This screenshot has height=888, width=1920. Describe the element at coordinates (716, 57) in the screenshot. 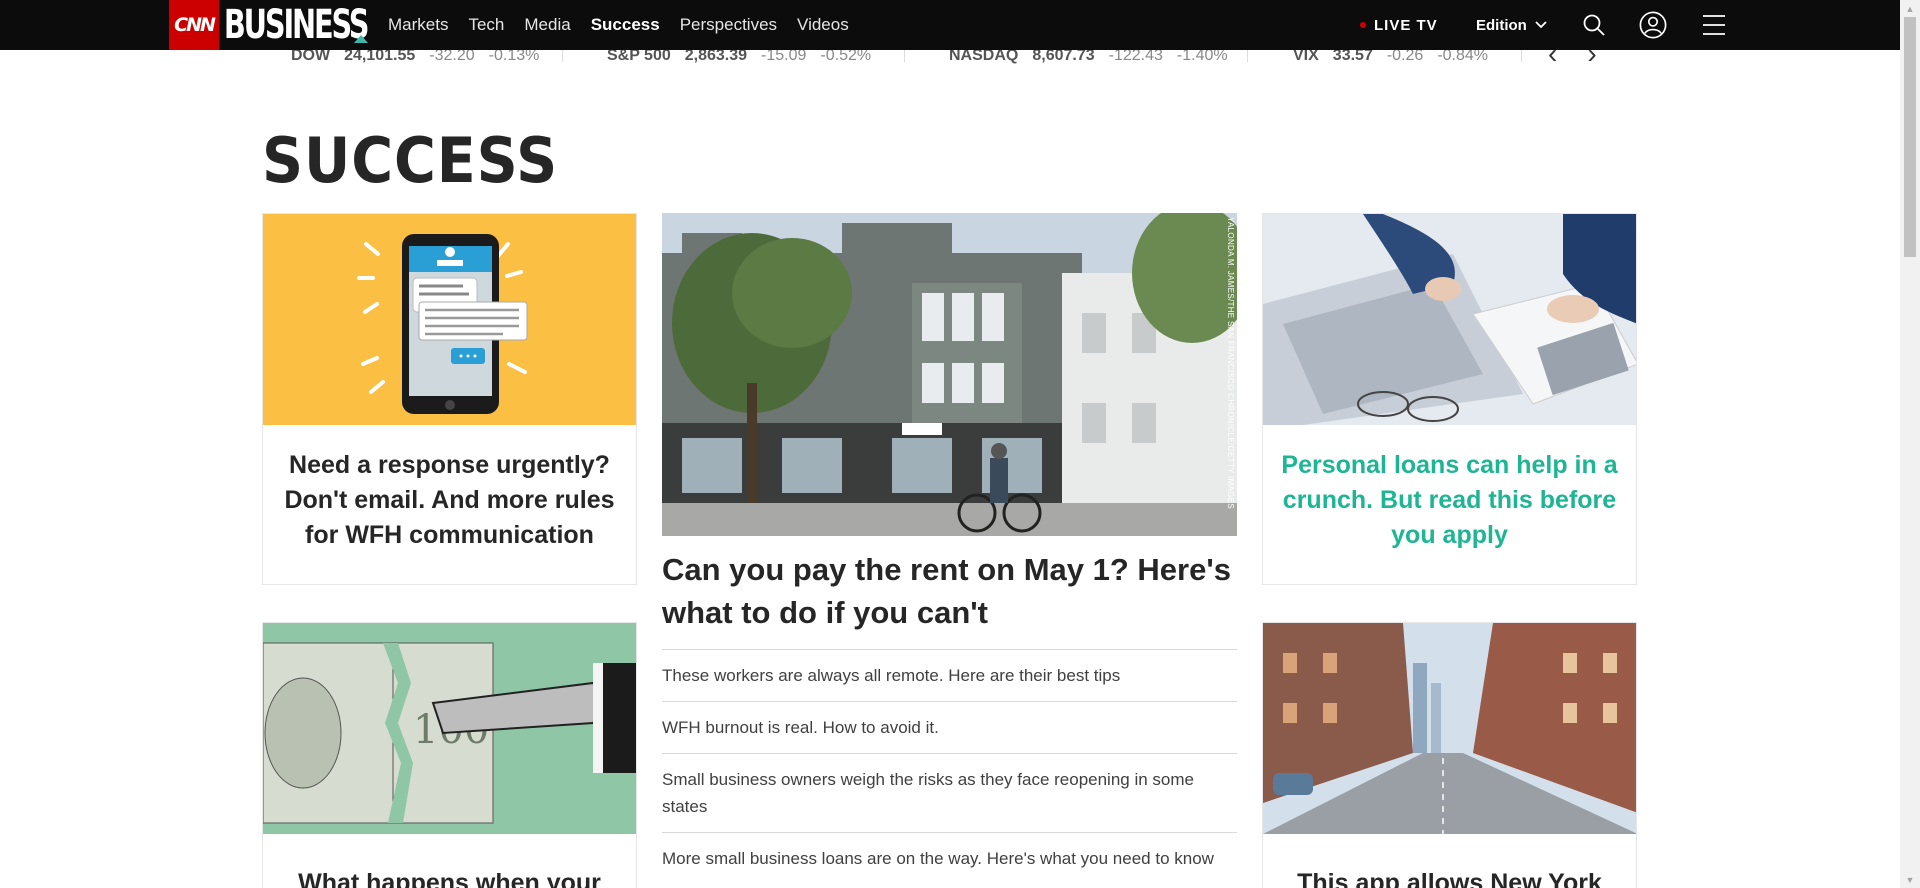

I see `ticker-value: 2,863.39` at that location.